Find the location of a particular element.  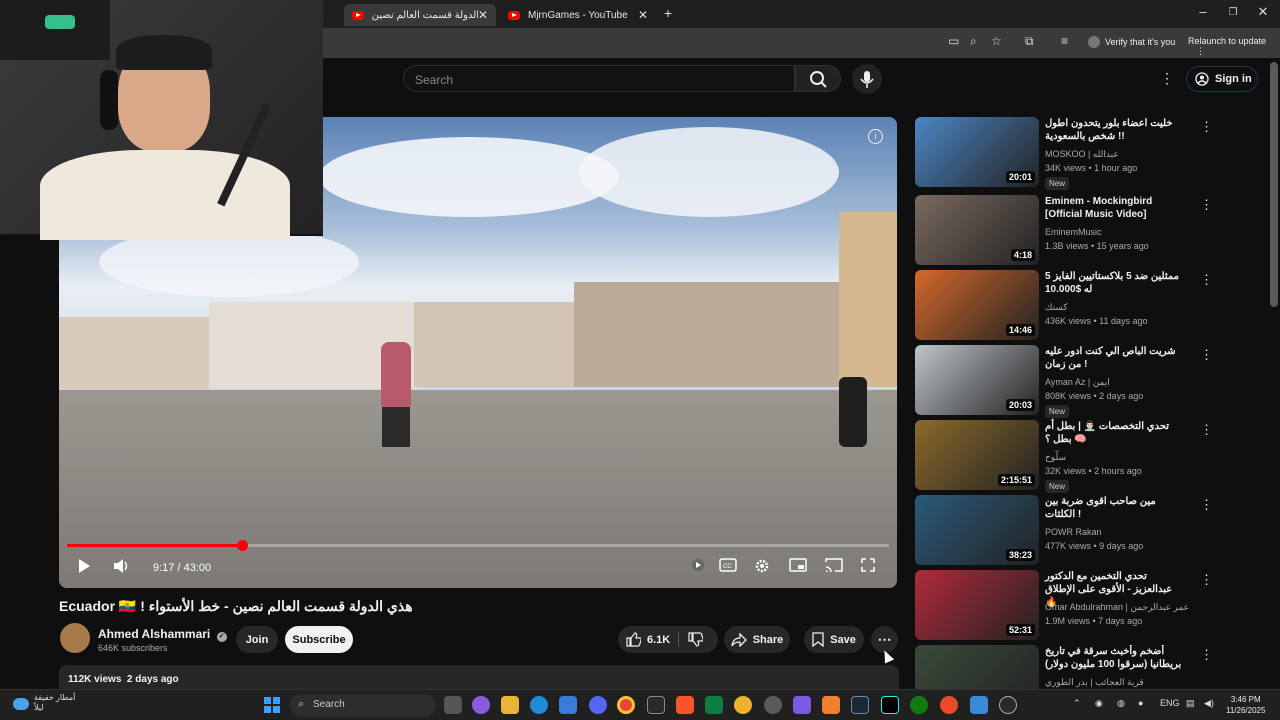

recommendation-thumbnail is located at coordinates (977, 667).